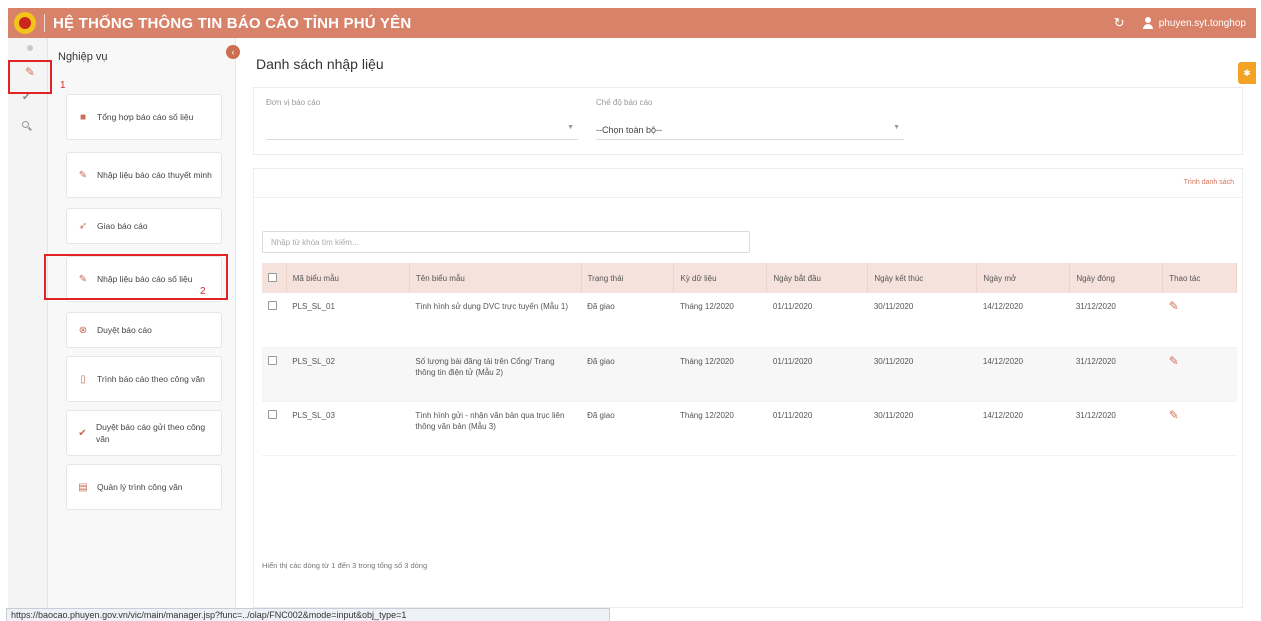 The width and height of the screenshot is (1261, 621). Describe the element at coordinates (506, 242) in the screenshot. I see `search-input` at that location.